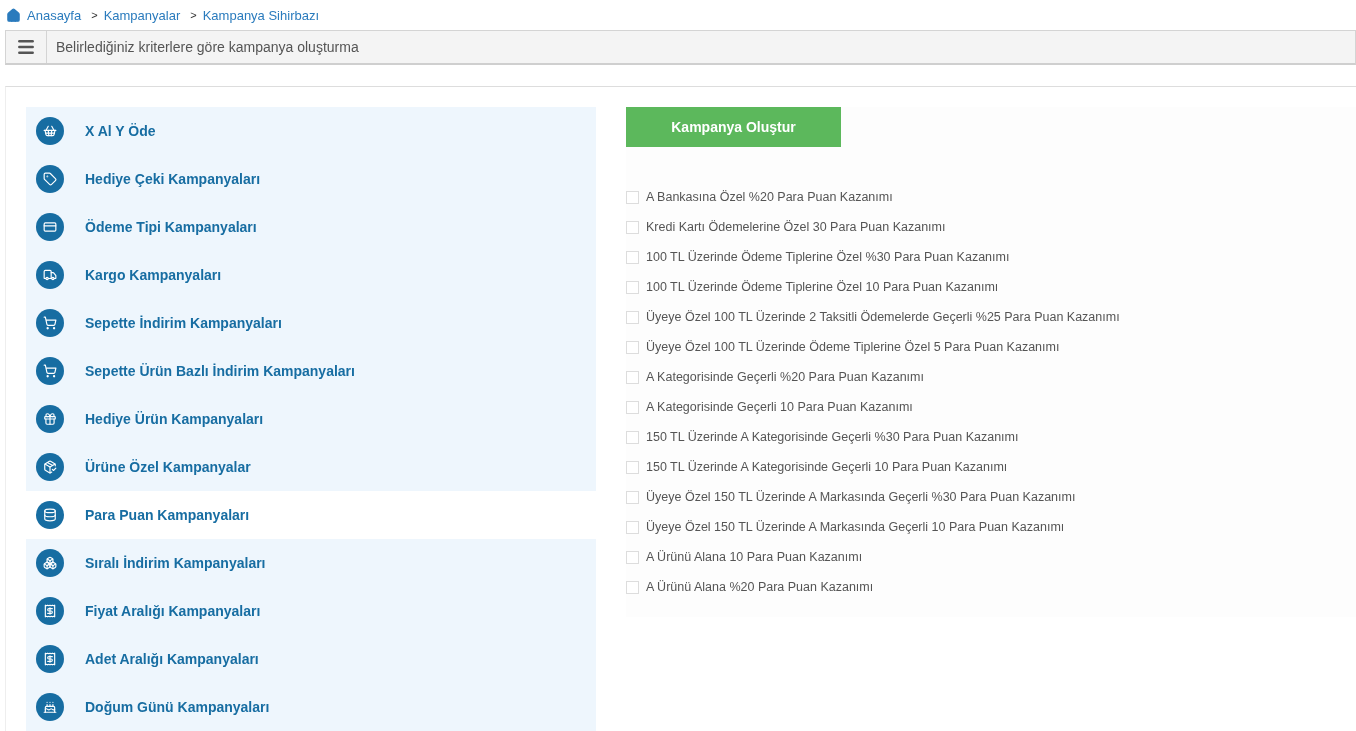 The width and height of the screenshot is (1356, 731). What do you see at coordinates (175, 563) in the screenshot?
I see `sidebar-item-label: Sıralı İndirim Kampanyaları` at bounding box center [175, 563].